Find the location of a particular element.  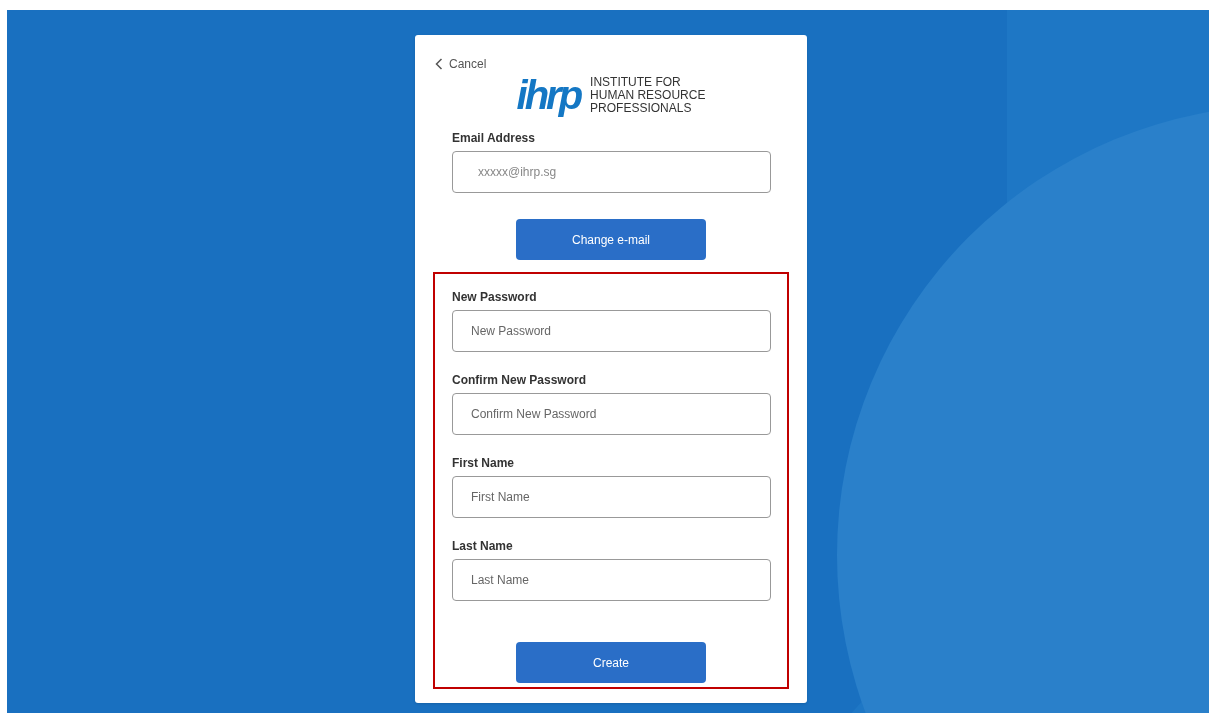

email-field: xxxxx@ihrp.sg is located at coordinates (611, 172).